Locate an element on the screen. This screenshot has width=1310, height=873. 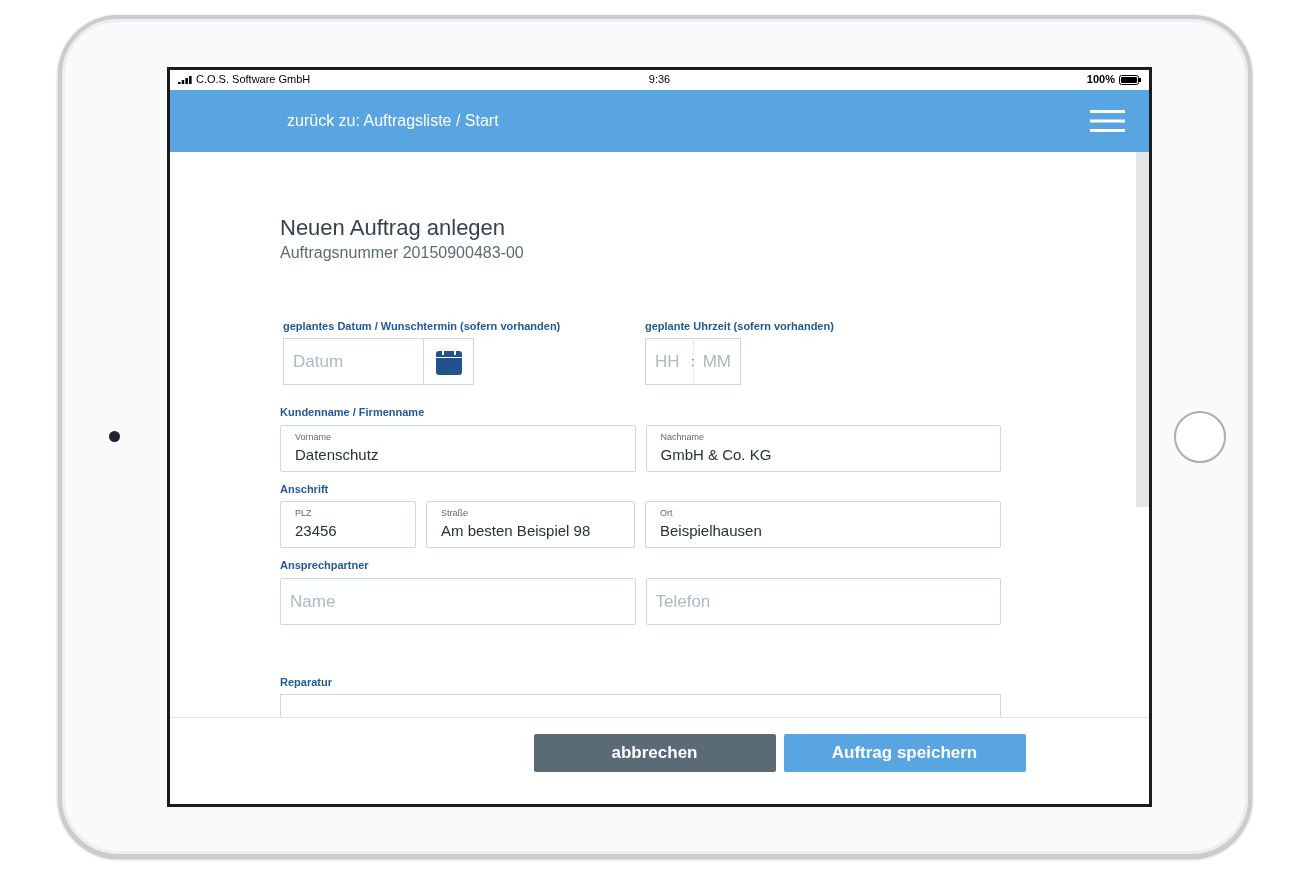
input-field: Telefon is located at coordinates (823, 601).